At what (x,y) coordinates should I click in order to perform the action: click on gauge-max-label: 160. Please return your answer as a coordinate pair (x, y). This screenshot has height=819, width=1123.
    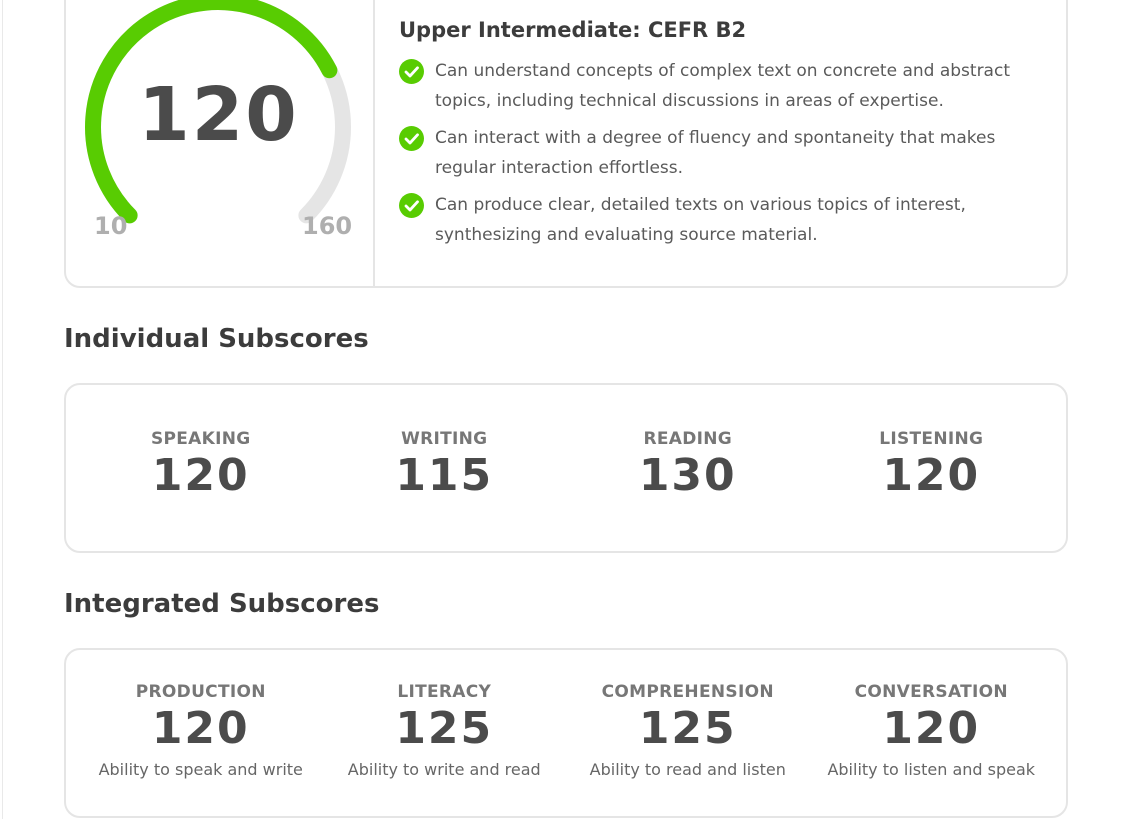
    Looking at the image, I should click on (327, 226).